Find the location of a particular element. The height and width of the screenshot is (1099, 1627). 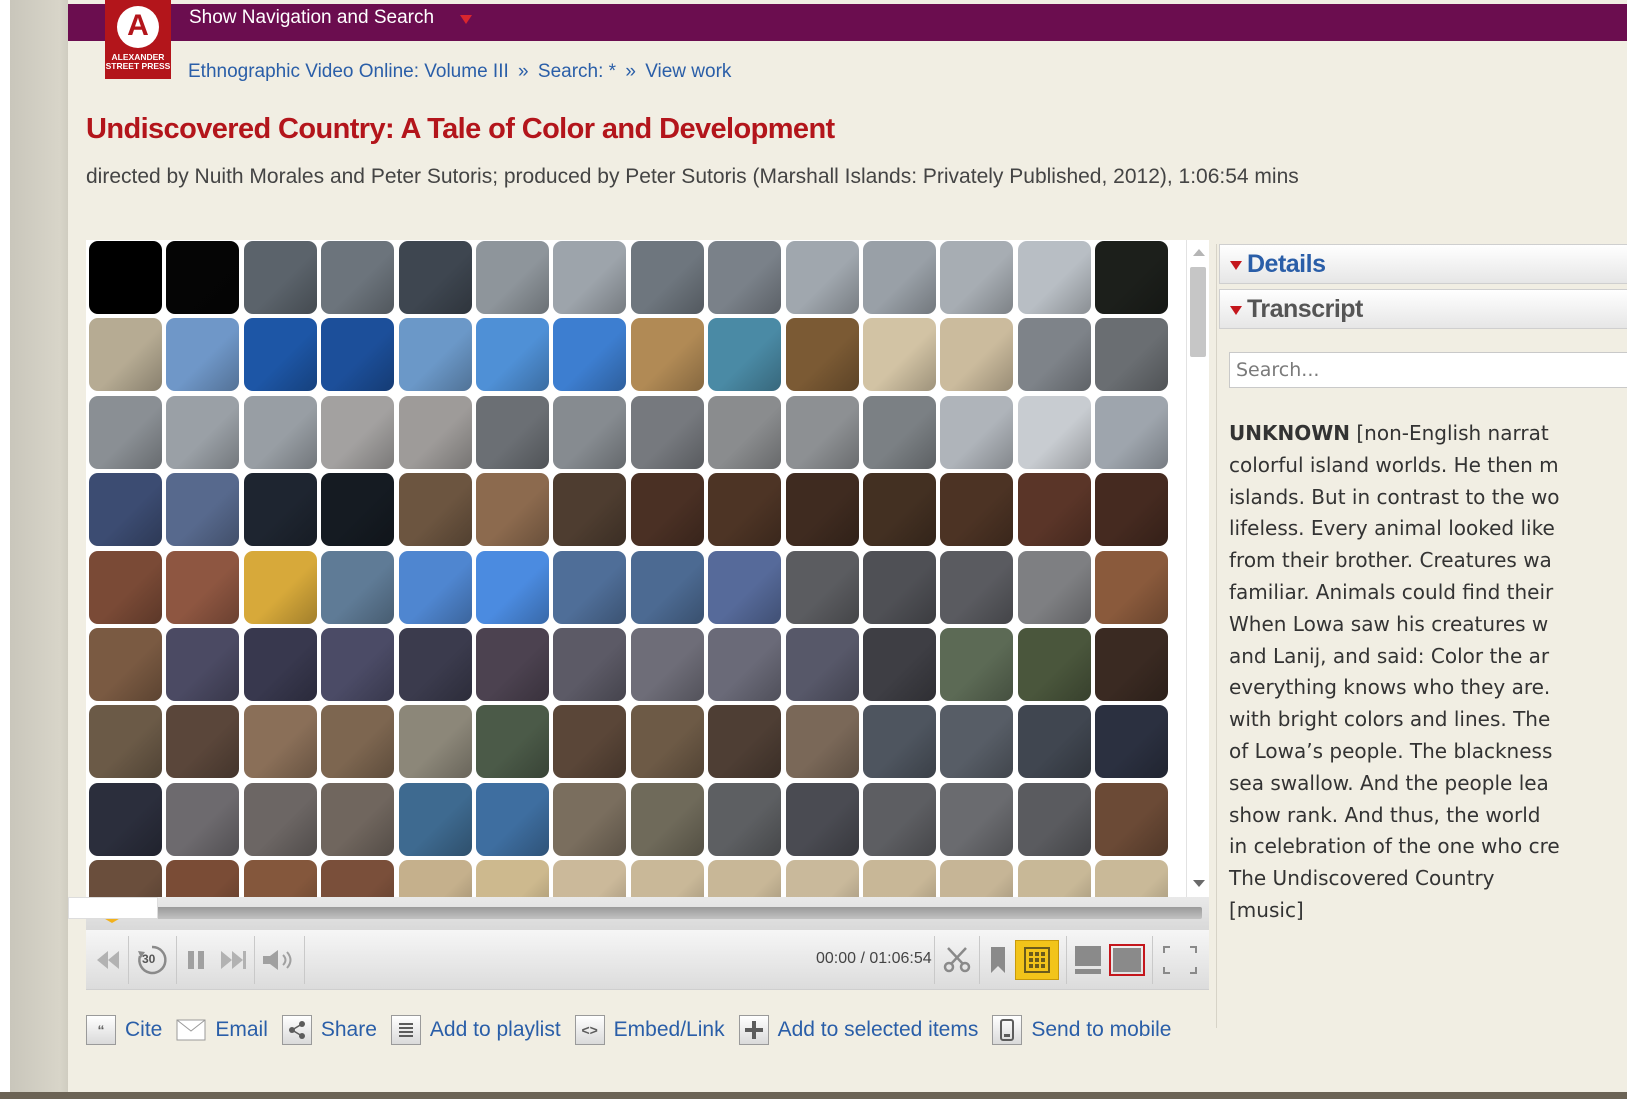

timeline-track is located at coordinates (657, 913).